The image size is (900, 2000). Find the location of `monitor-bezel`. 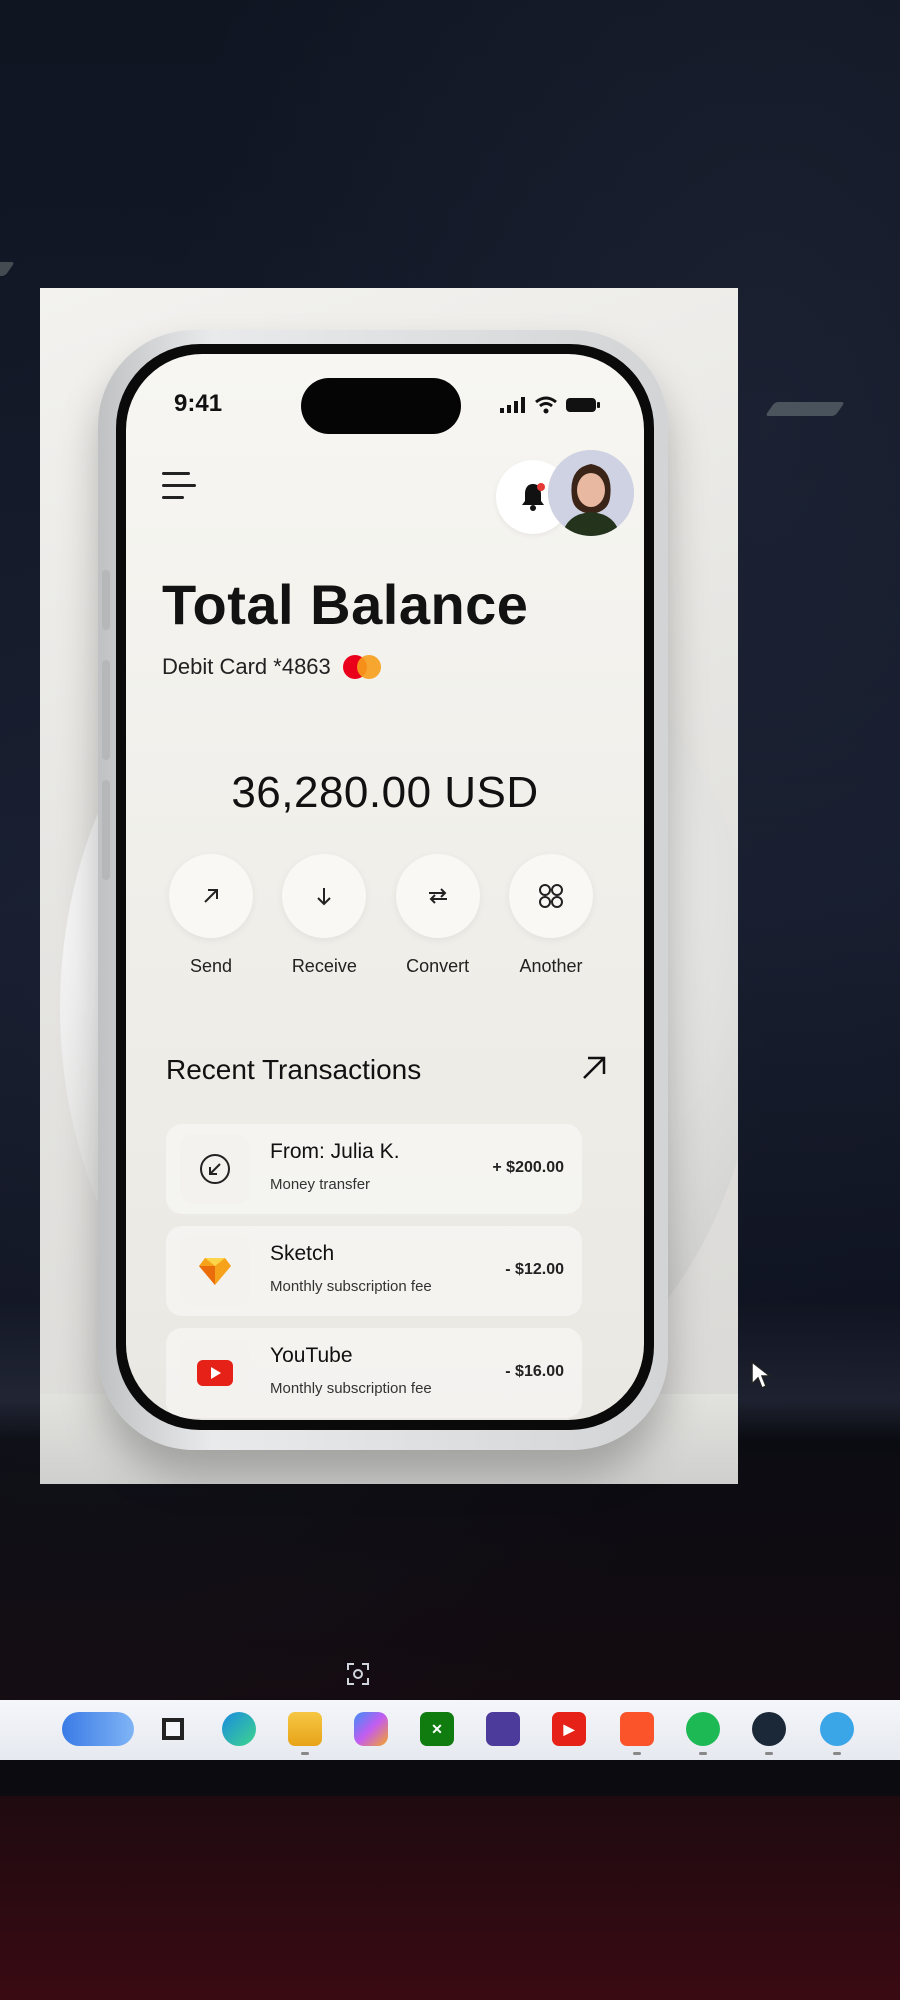

monitor-bezel is located at coordinates (450, 1778).